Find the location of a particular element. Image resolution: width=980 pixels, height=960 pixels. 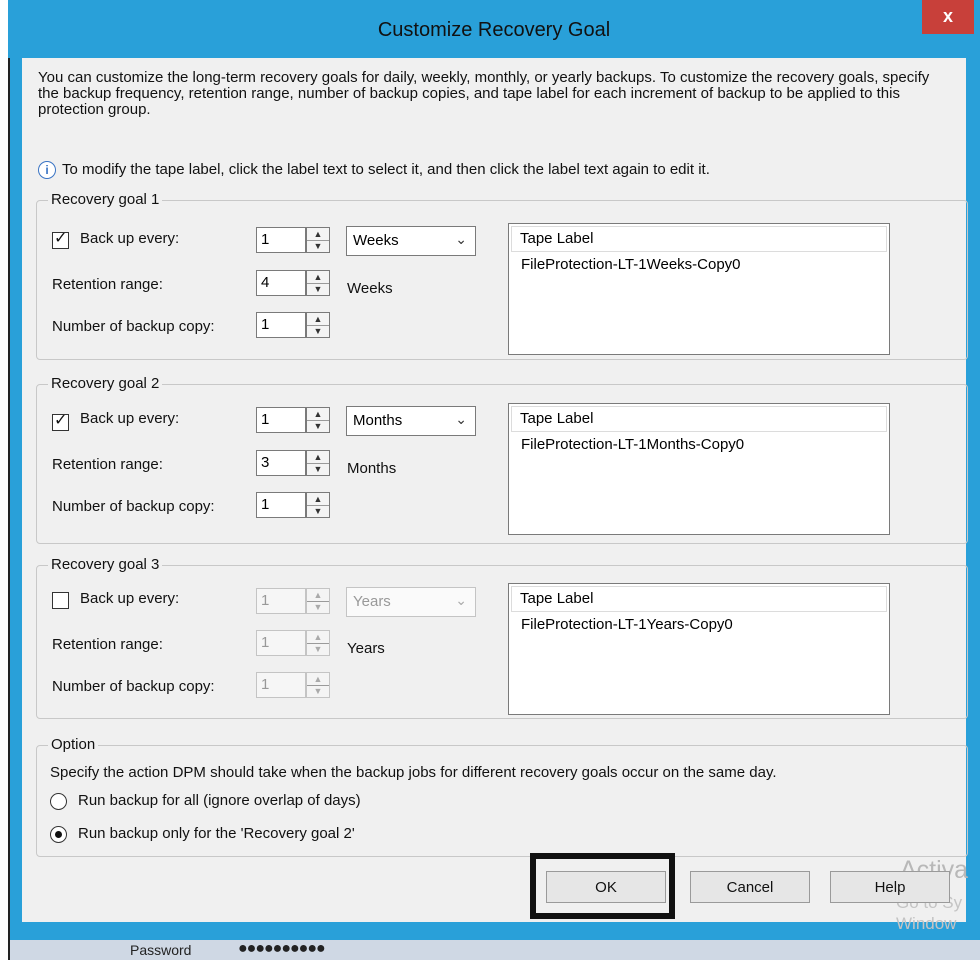

goal-3-copies-stepper: 1 ▲ ▼ is located at coordinates (293, 685).